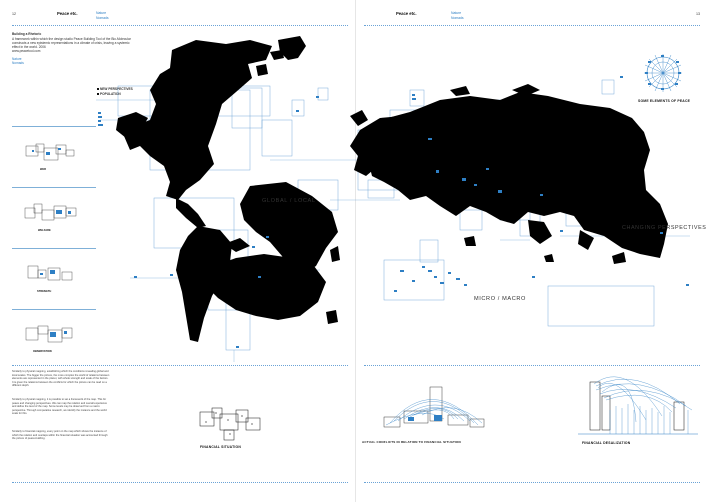 This screenshot has width=710, height=502. Describe the element at coordinates (500, 299) in the screenshot. I see `label-micro-macro: MICRO / MACRO` at that location.